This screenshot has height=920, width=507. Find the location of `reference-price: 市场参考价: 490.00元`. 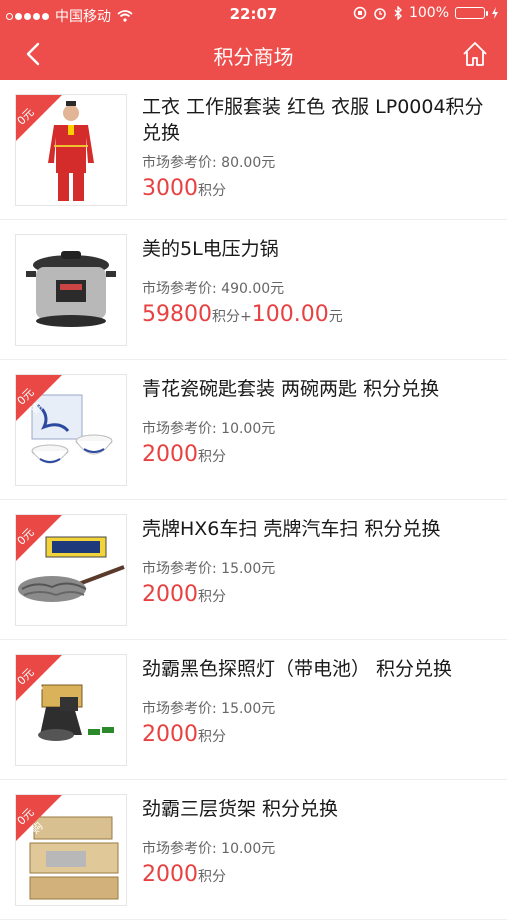

reference-price: 市场参考价: 490.00元 is located at coordinates (213, 289).